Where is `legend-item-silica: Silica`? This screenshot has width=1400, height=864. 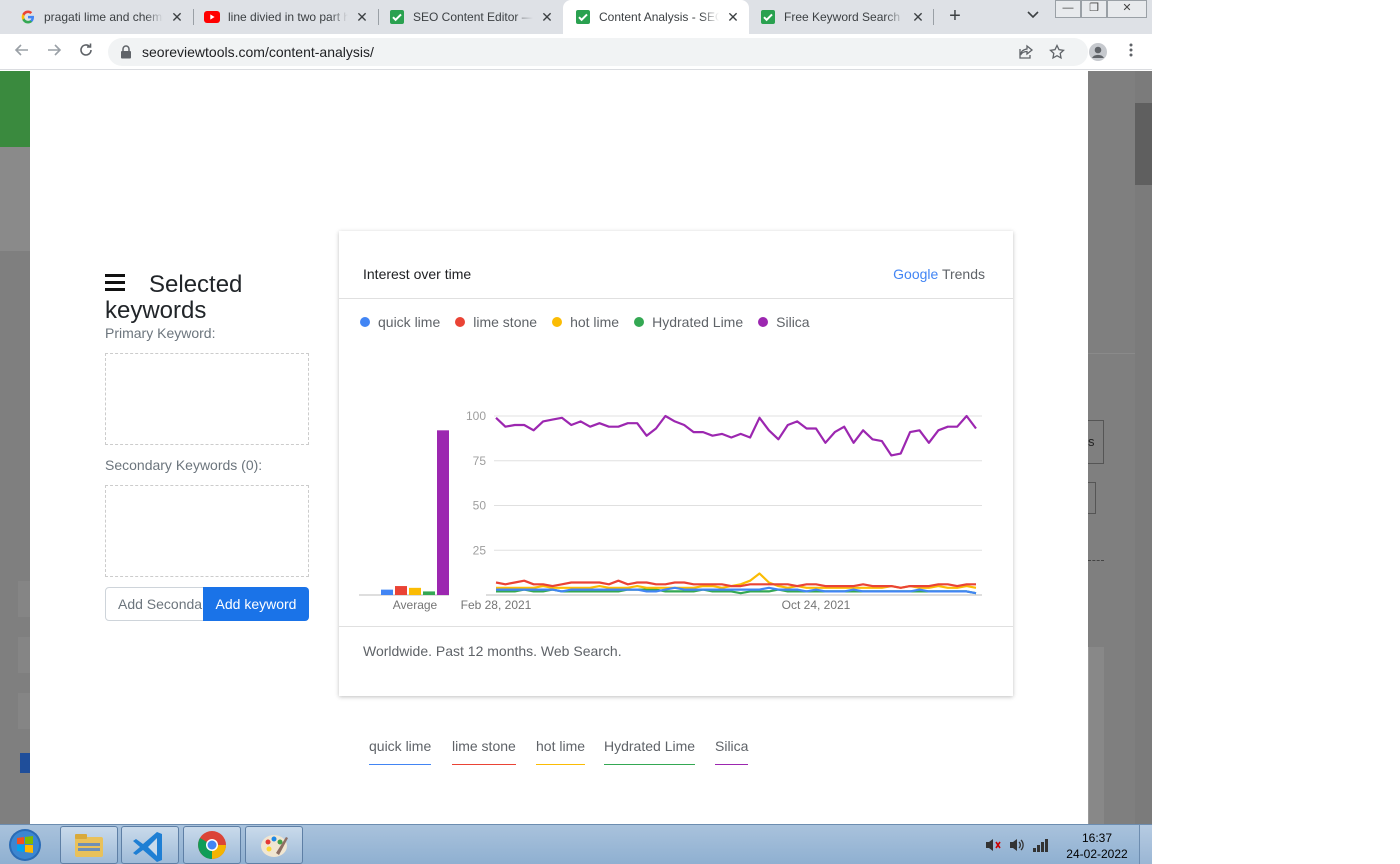 legend-item-silica: Silica is located at coordinates (784, 322).